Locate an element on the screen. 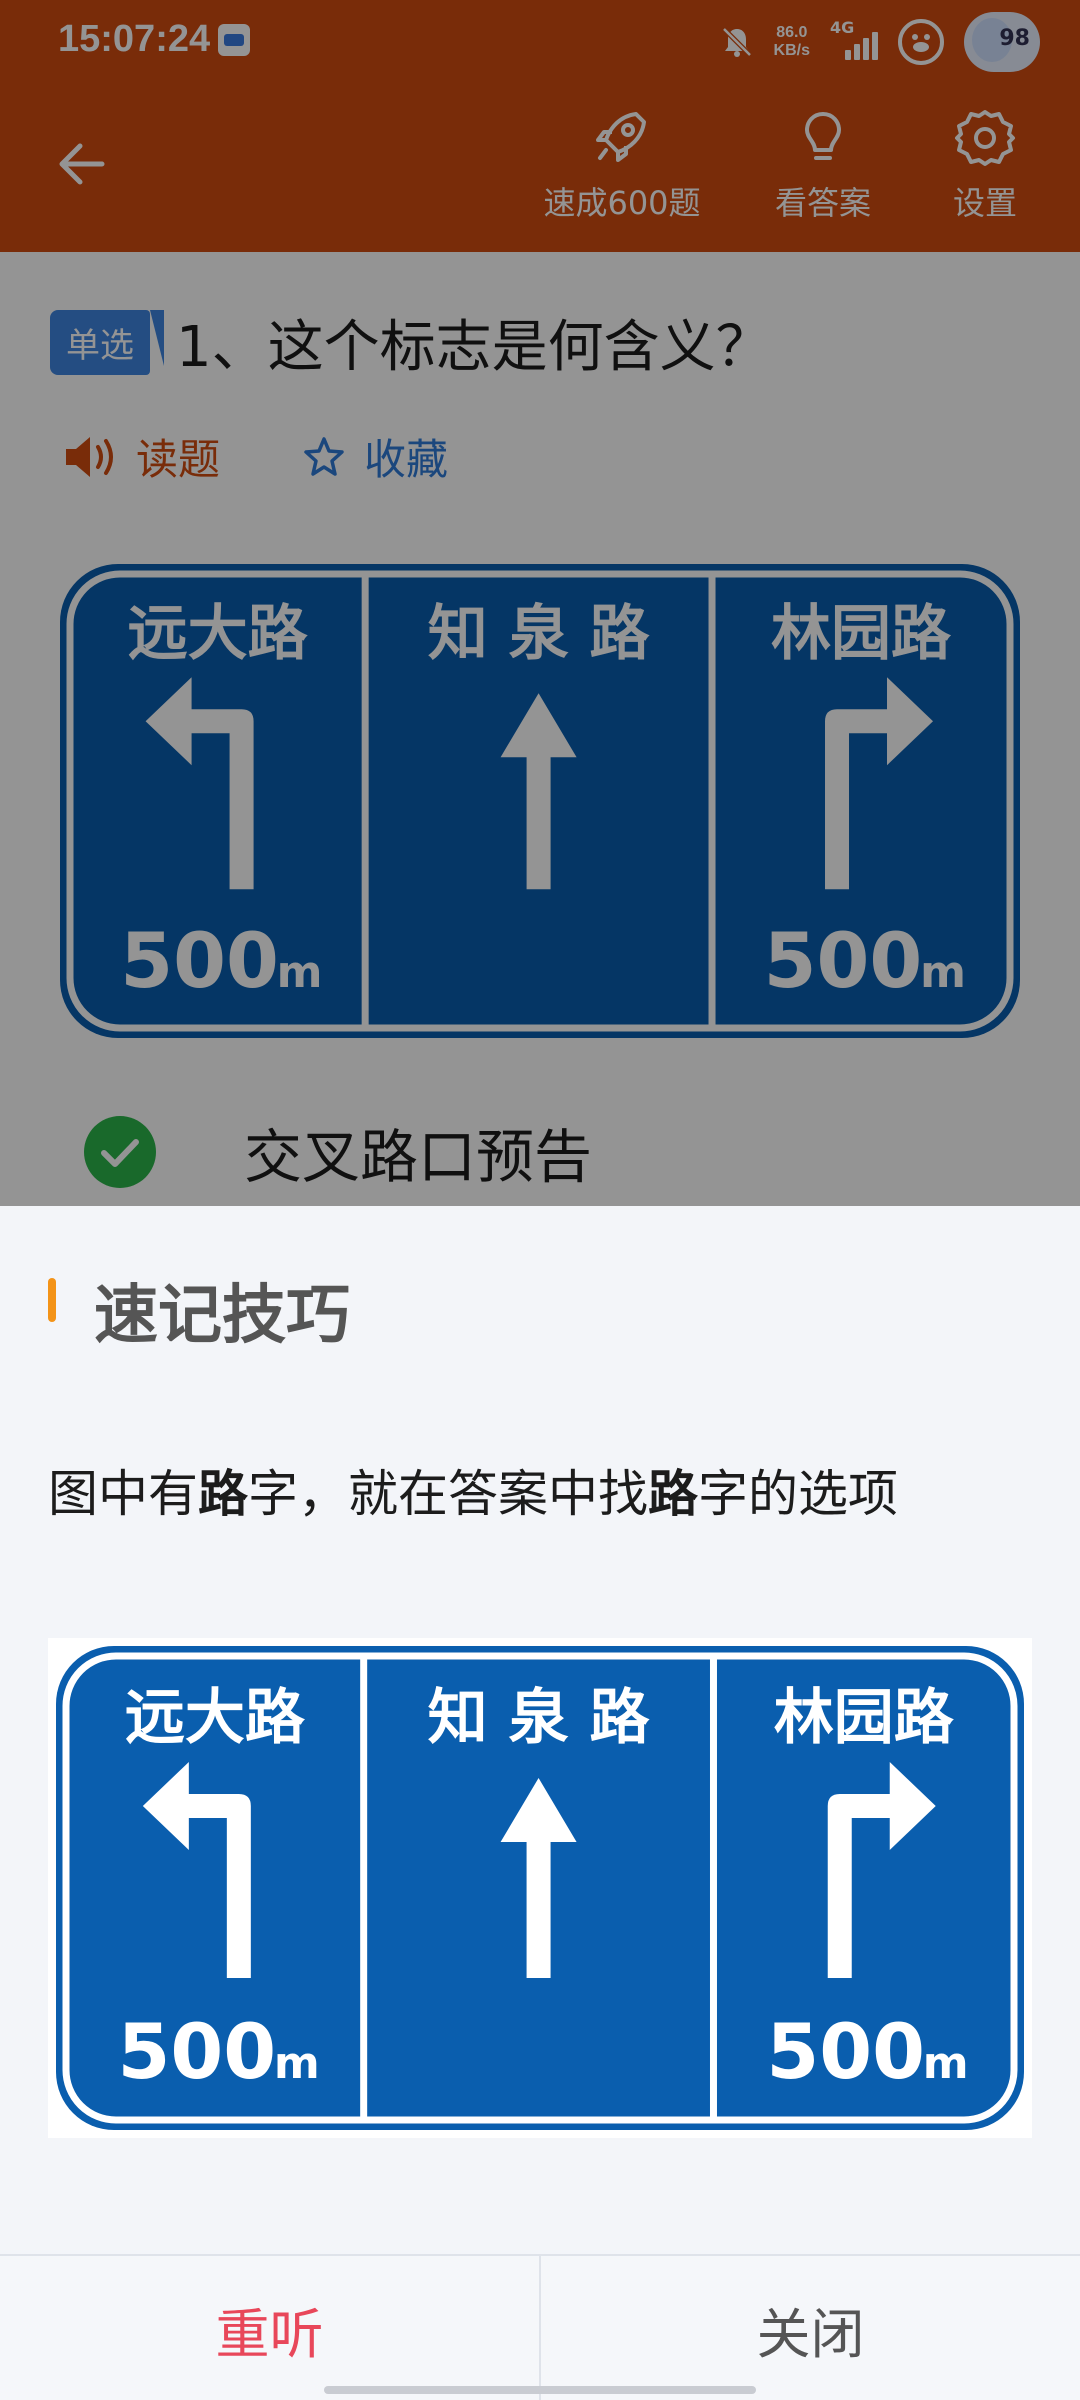 The height and width of the screenshot is (2400, 1080). tip-text: 图中有路字，就在答案中找路字的选项 is located at coordinates (473, 1490).